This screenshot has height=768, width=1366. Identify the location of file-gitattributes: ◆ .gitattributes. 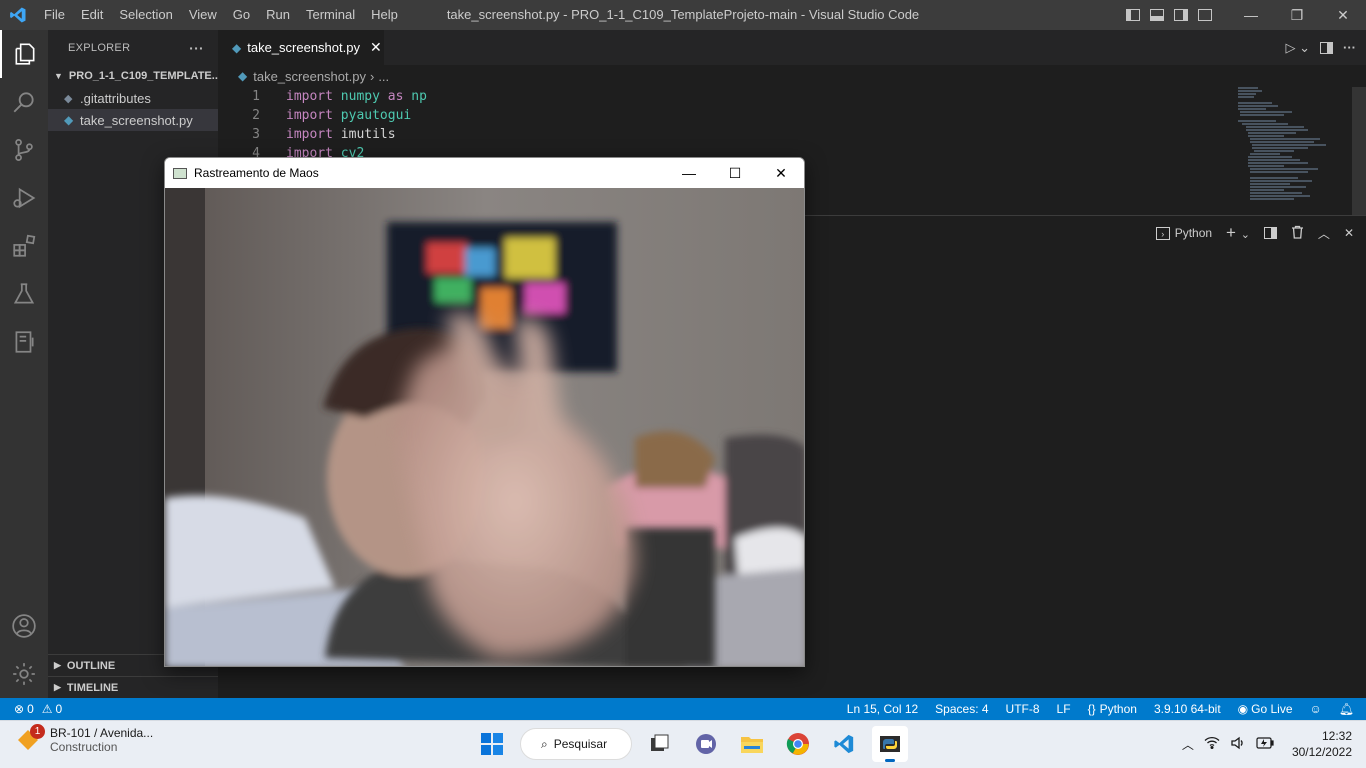
(133, 98).